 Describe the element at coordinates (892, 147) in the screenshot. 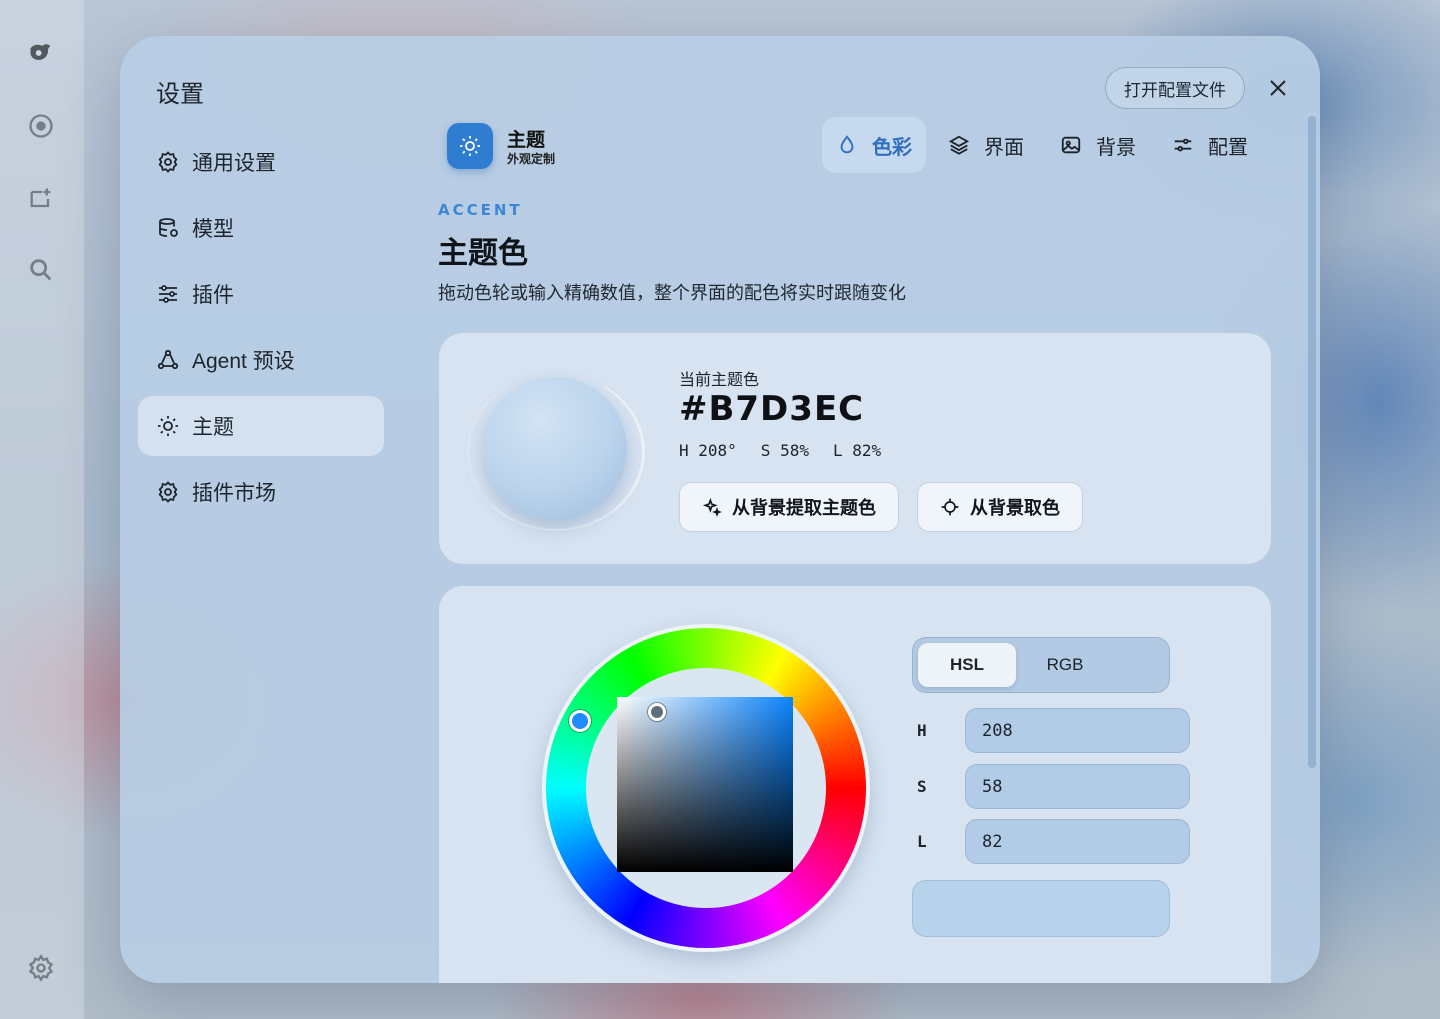

I see `tab-label: 色彩` at that location.